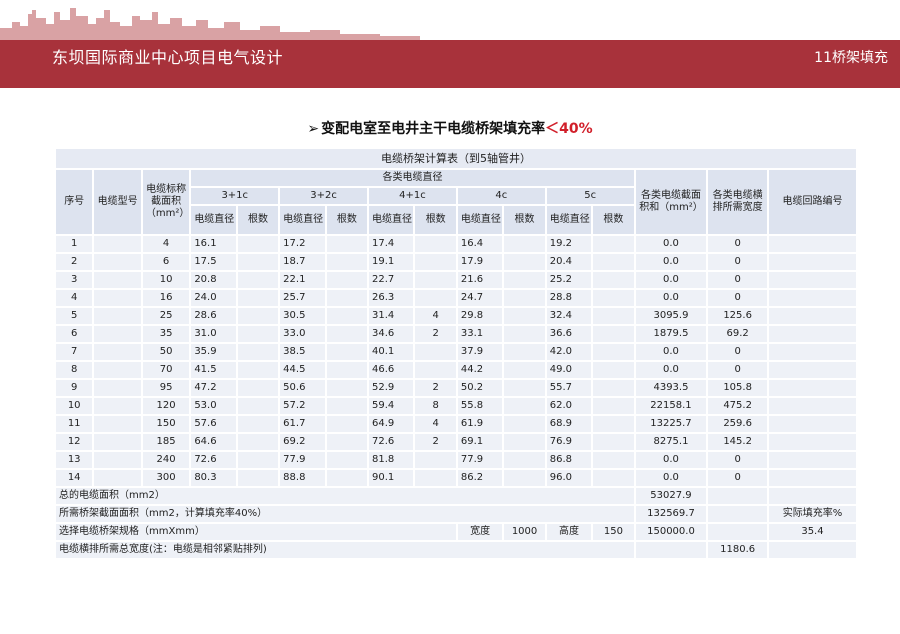 This screenshot has height=634, width=900. Describe the element at coordinates (391, 424) in the screenshot. I see `row-diam-4p1c: 64.9` at that location.